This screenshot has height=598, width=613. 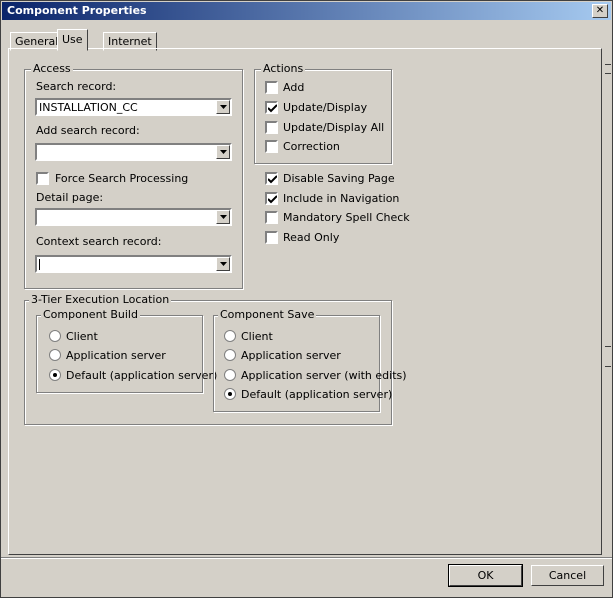 I want to click on tab-use-label: Use, so click(x=72, y=39).